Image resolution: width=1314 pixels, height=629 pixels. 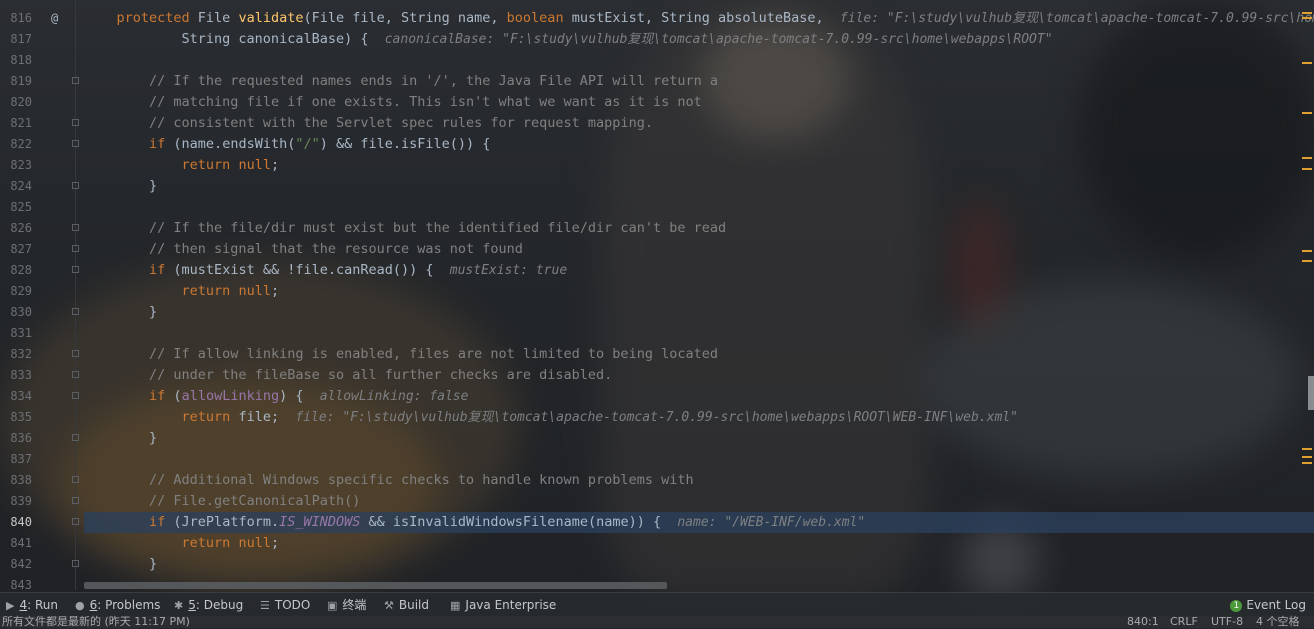 I want to click on gutter-line: 816 @, so click(x=35, y=18).